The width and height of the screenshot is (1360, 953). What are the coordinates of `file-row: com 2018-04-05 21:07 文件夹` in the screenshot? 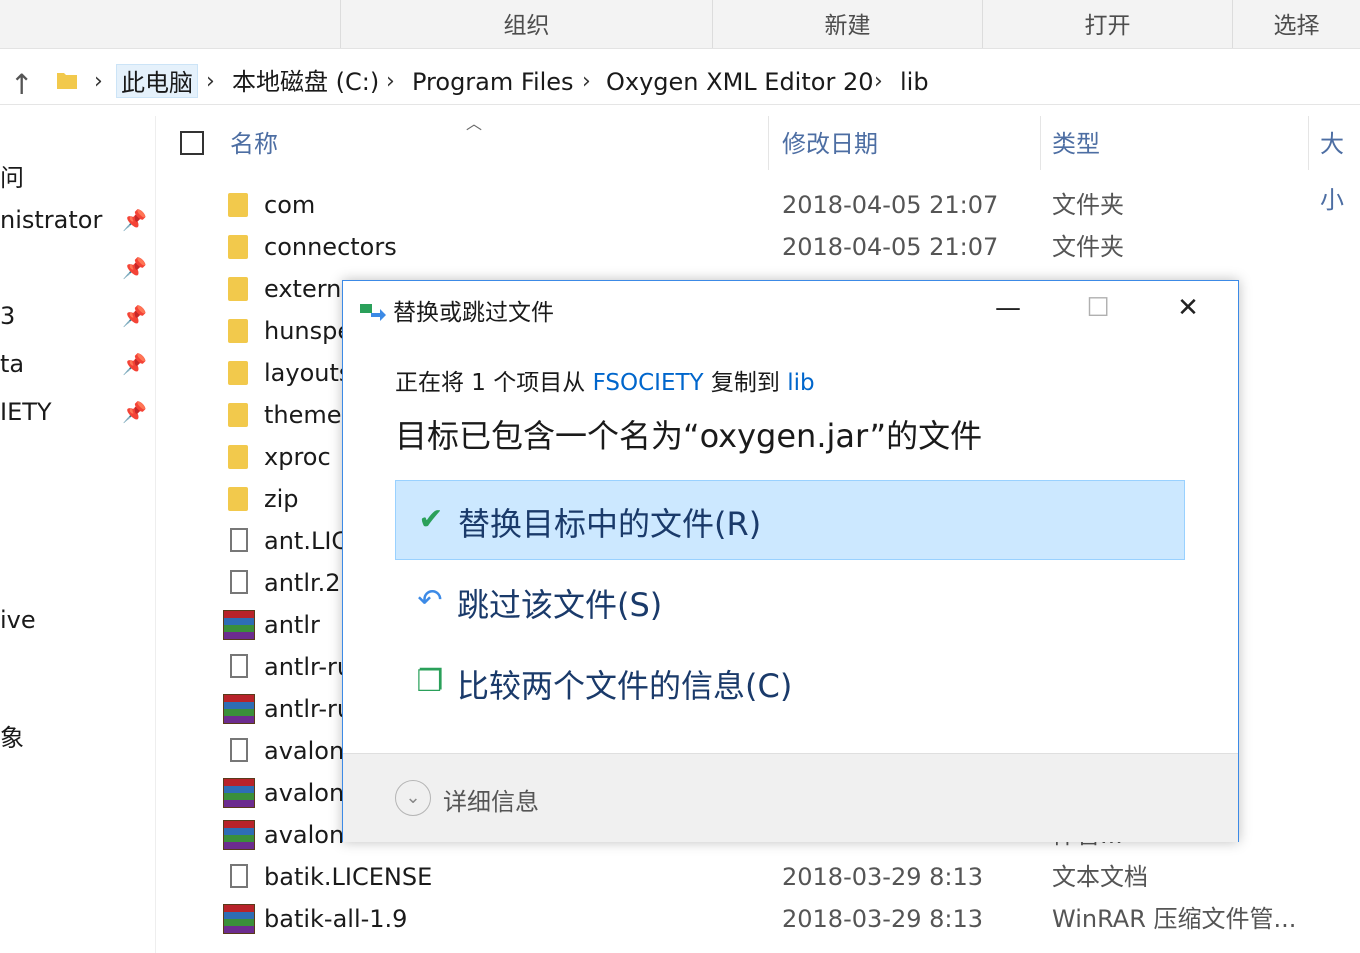 It's located at (680, 205).